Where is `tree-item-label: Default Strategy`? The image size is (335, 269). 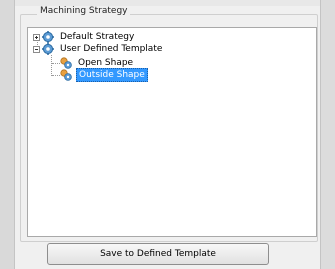 tree-item-label: Default Strategy is located at coordinates (97, 37).